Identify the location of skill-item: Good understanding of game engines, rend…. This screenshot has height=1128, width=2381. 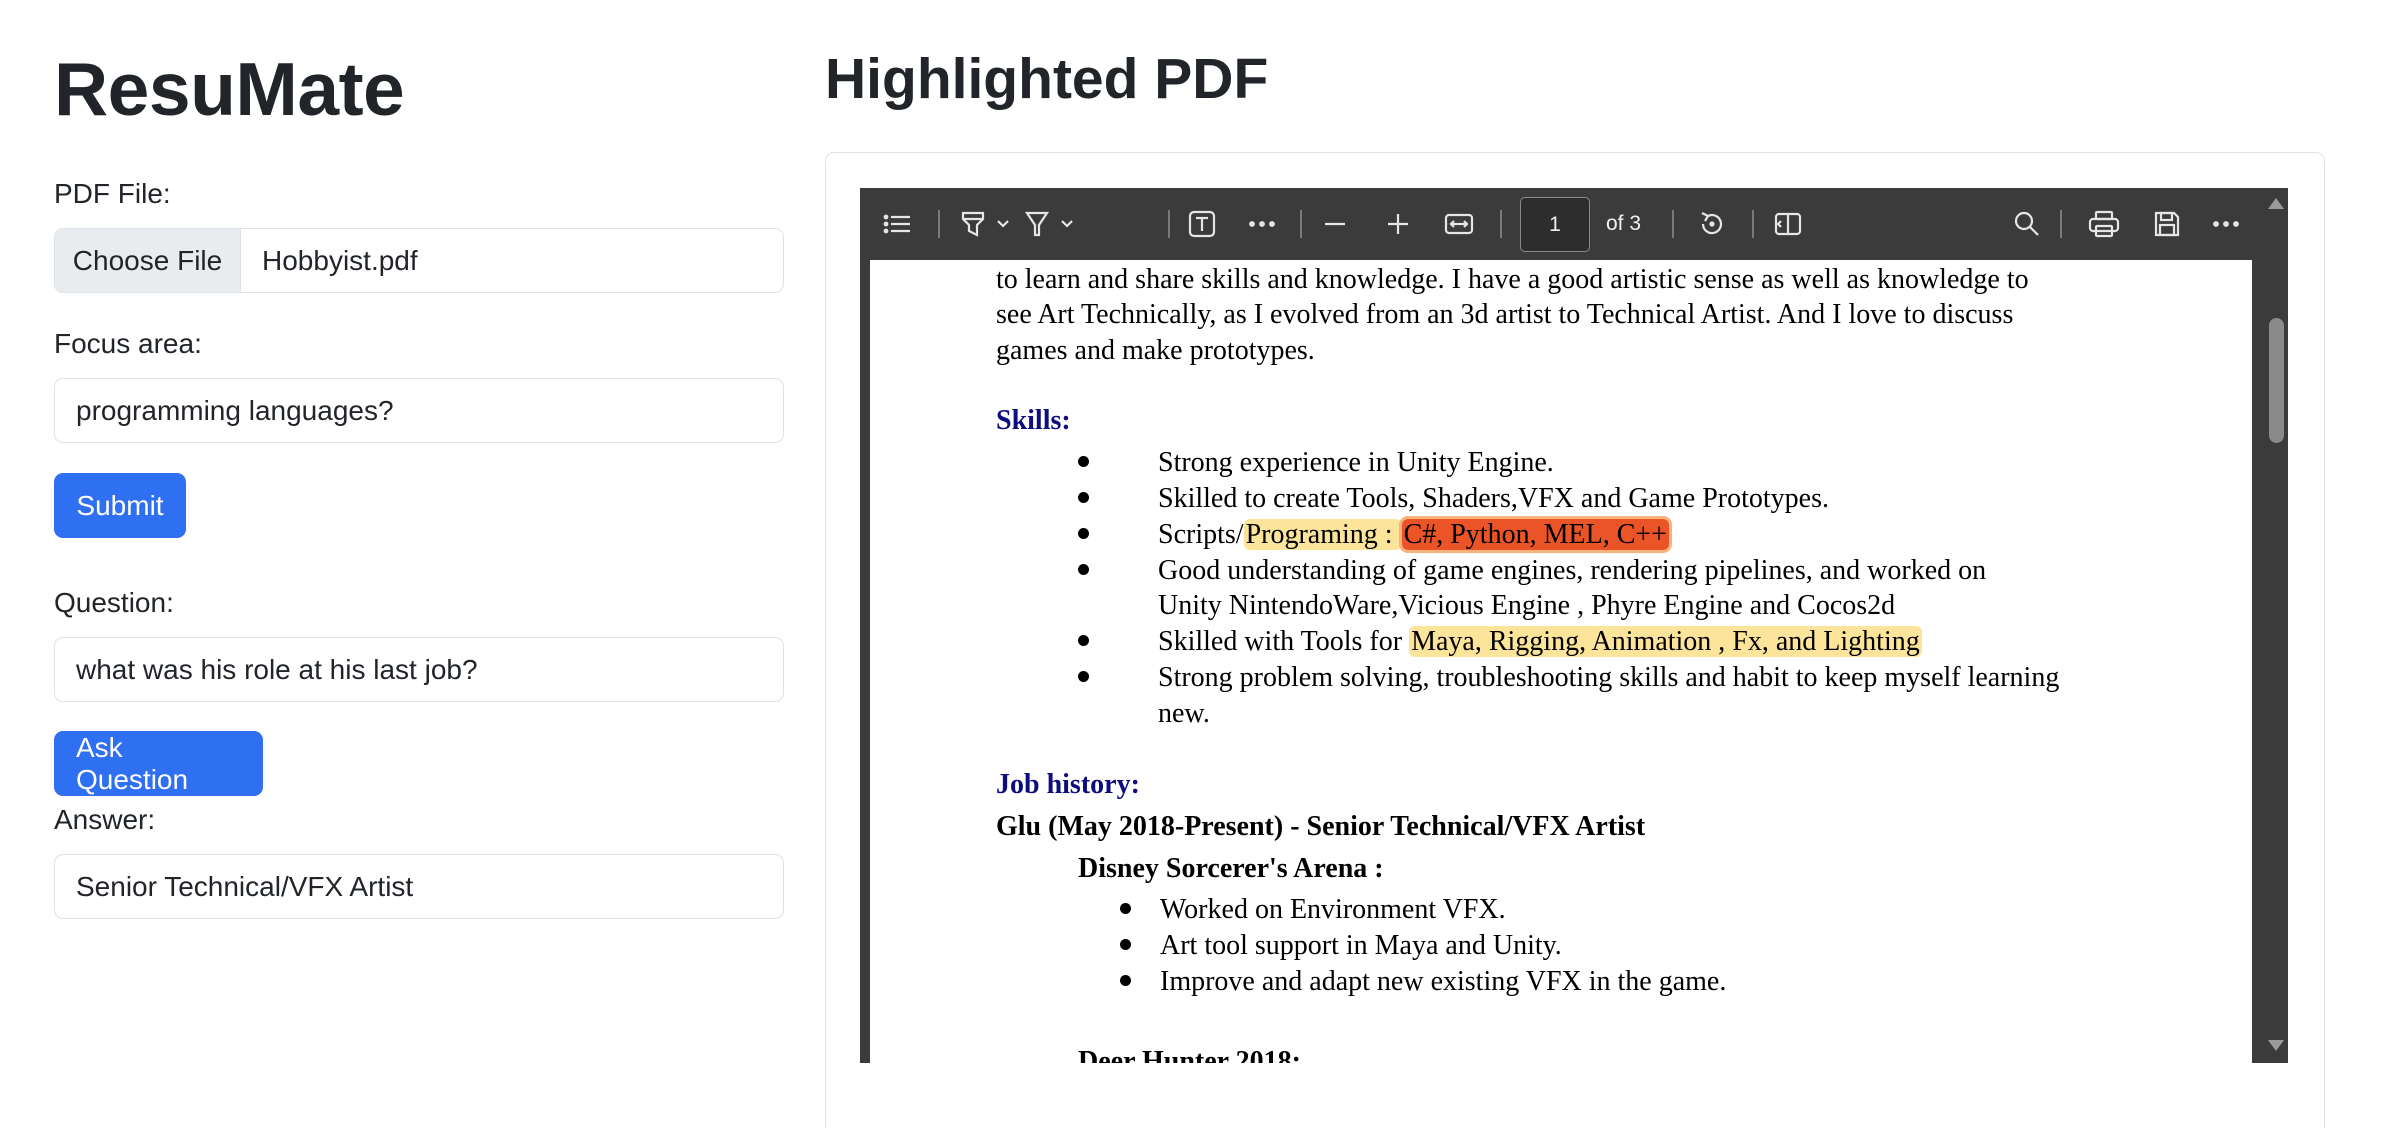
(1572, 570).